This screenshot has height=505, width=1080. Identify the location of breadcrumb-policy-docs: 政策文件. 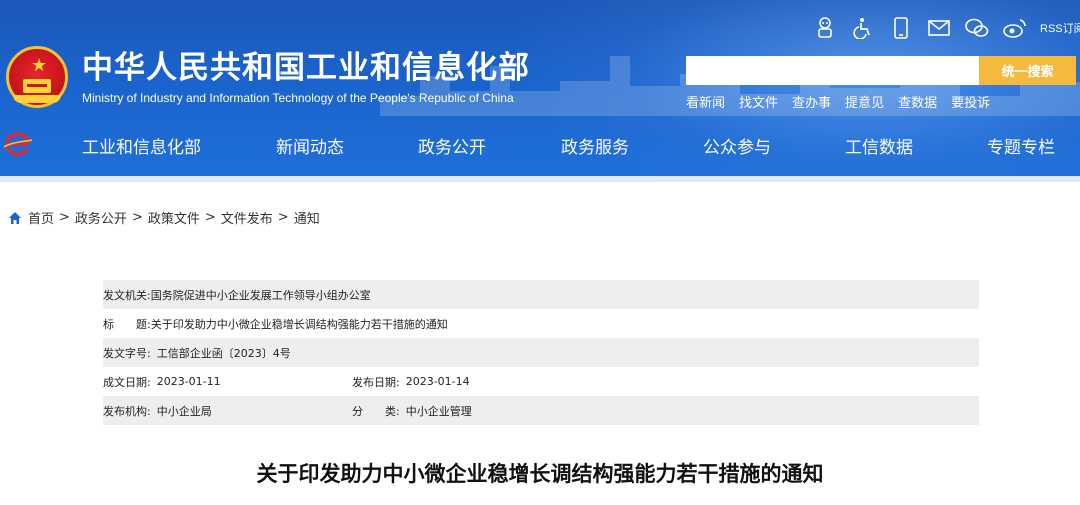
(174, 217).